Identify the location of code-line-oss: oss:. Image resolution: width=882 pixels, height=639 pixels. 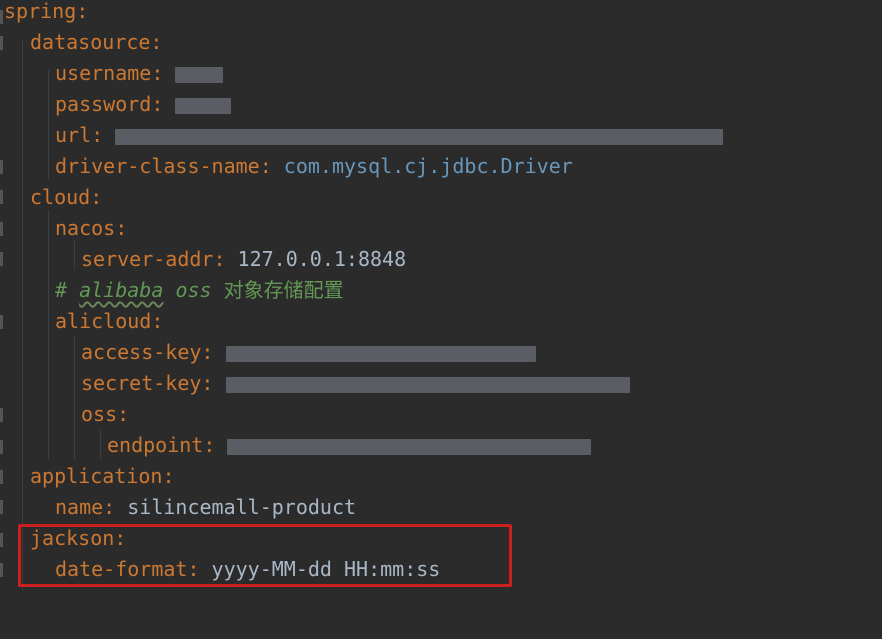
(105, 414).